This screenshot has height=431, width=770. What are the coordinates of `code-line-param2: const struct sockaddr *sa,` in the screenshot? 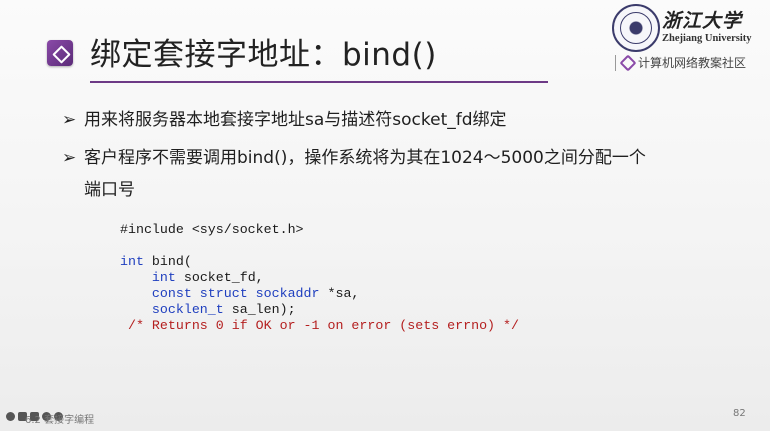 It's located at (319, 294).